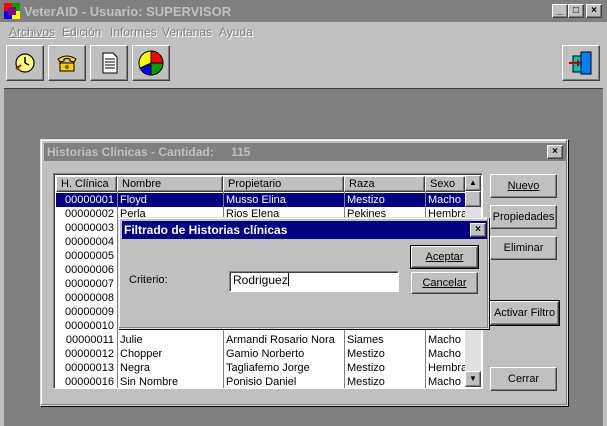 The image size is (607, 426). I want to click on cell-nombre: Floyd, so click(170, 200).